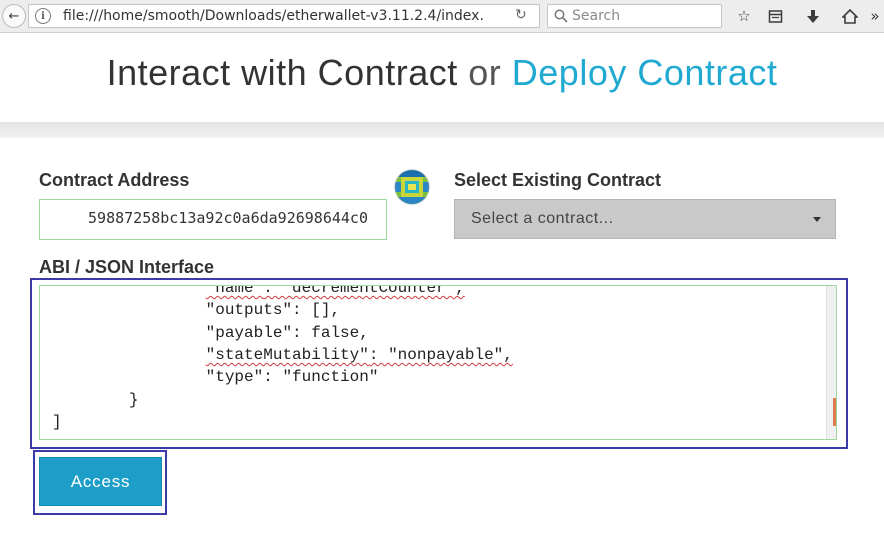 Image resolution: width=884 pixels, height=544 pixels. I want to click on search-bar: Search, so click(634, 16).